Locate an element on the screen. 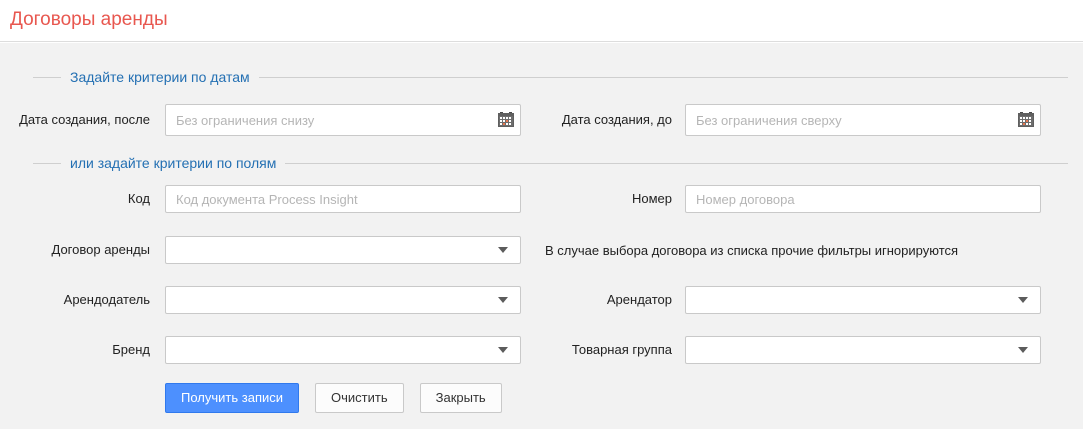 This screenshot has width=1083, height=429. get-records-button: Получить записи is located at coordinates (232, 398).